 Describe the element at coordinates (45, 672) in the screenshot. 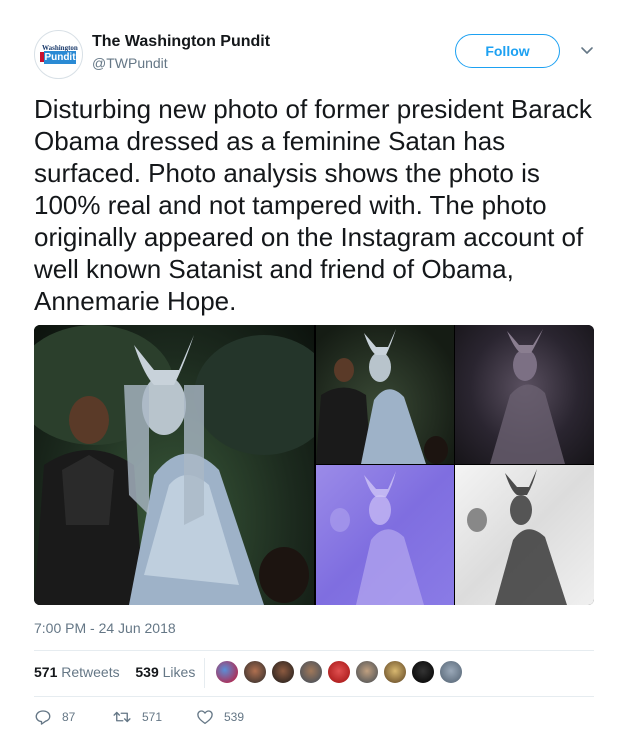

I see `retweets-count: 571` at that location.